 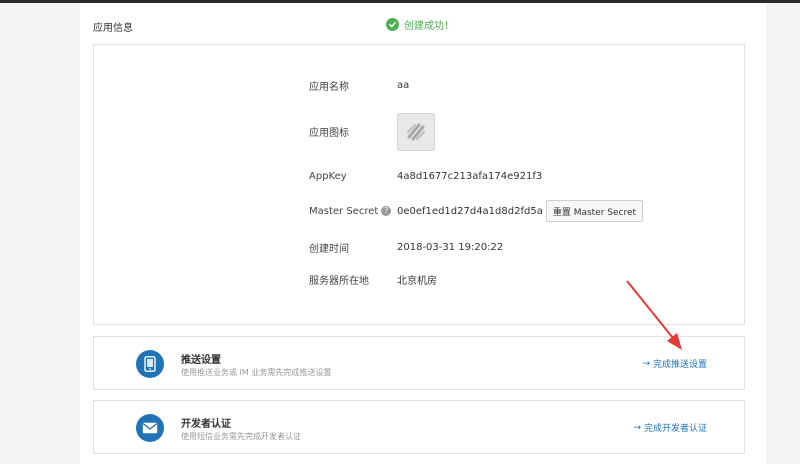 I want to click on app-logo-icon, so click(x=416, y=132).